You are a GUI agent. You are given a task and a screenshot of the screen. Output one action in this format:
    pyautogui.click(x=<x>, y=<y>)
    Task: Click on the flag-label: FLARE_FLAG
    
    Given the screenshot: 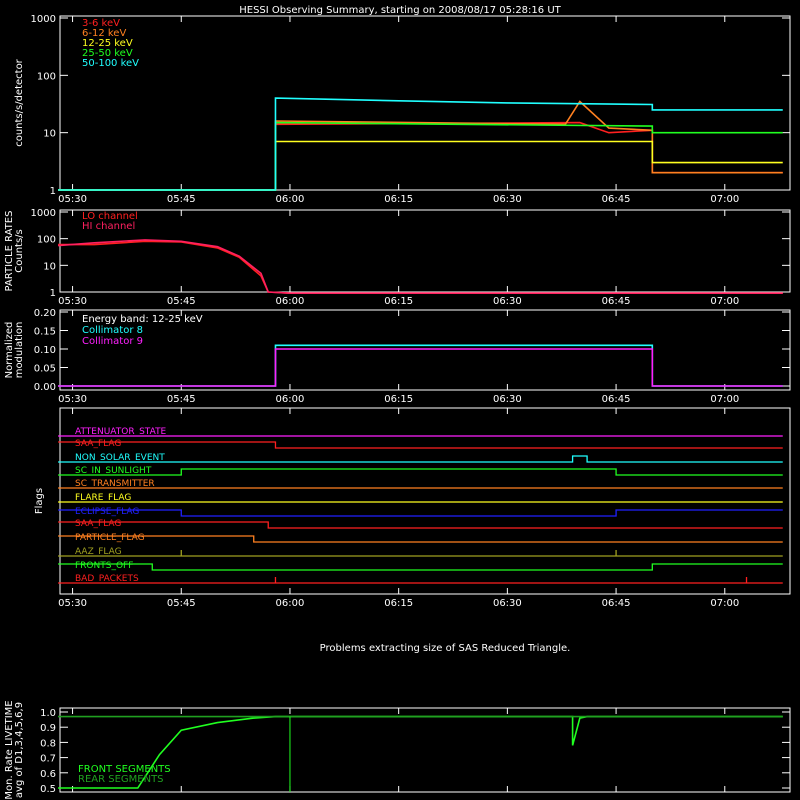 What is the action you would take?
    pyautogui.click(x=103, y=498)
    